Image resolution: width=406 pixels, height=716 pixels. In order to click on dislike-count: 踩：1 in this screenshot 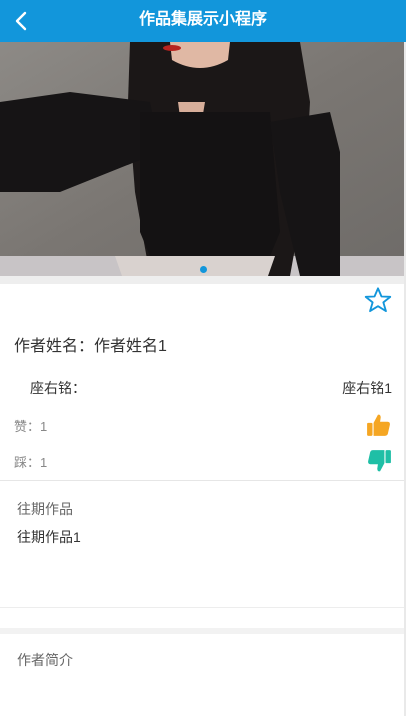, I will do `click(31, 462)`.